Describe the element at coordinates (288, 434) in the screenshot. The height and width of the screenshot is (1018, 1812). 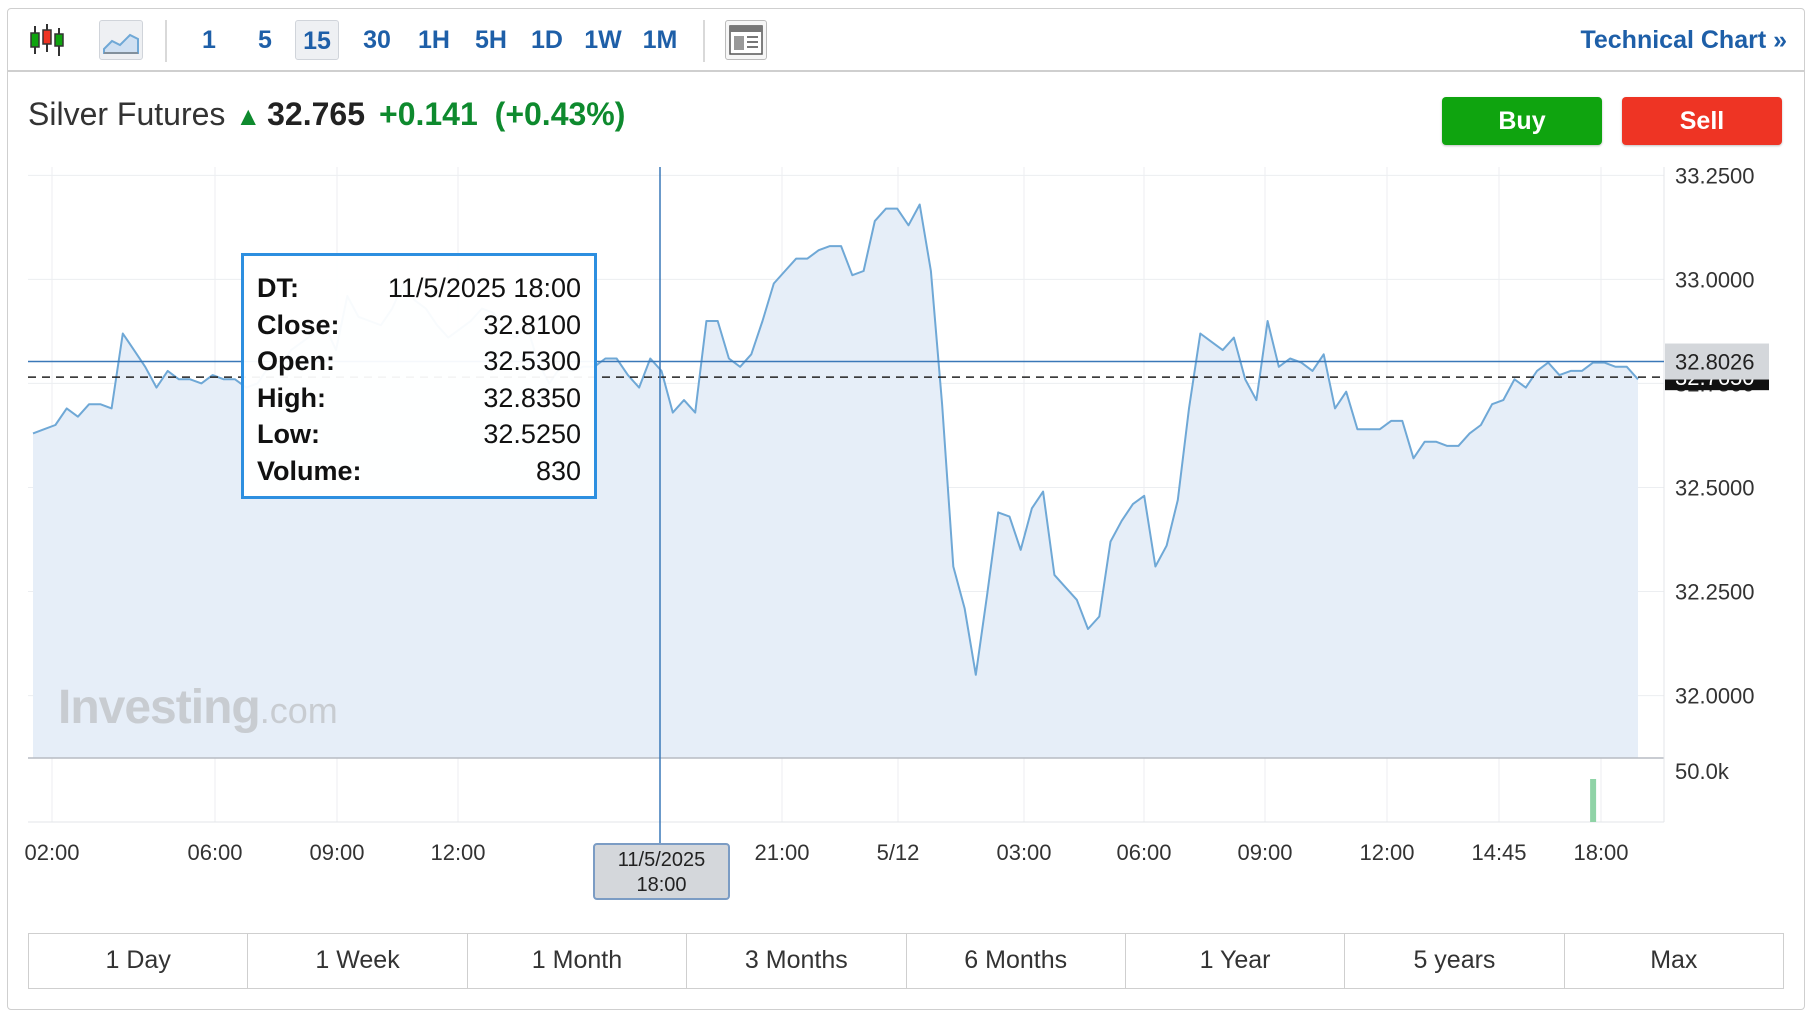
I see `tooltip-label: Low:` at that location.